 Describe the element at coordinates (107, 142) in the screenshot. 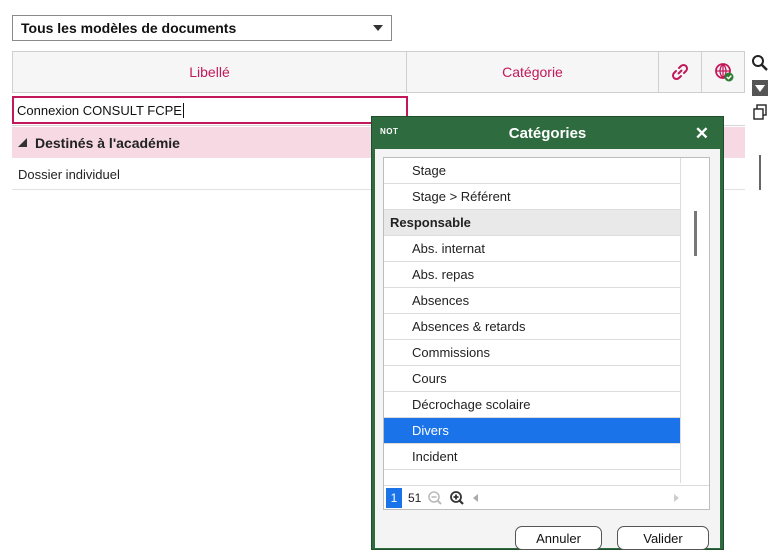

I see `group-label: Destinés à l'académie` at that location.